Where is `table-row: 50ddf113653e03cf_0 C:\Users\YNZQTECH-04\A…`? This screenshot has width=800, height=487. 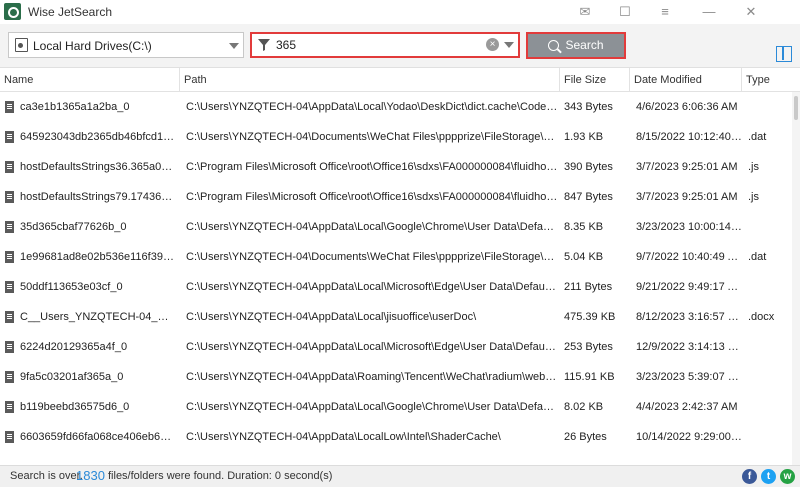
table-row: 50ddf113653e03cf_0 C:\Users\YNZQTECH-04\A… is located at coordinates (396, 287).